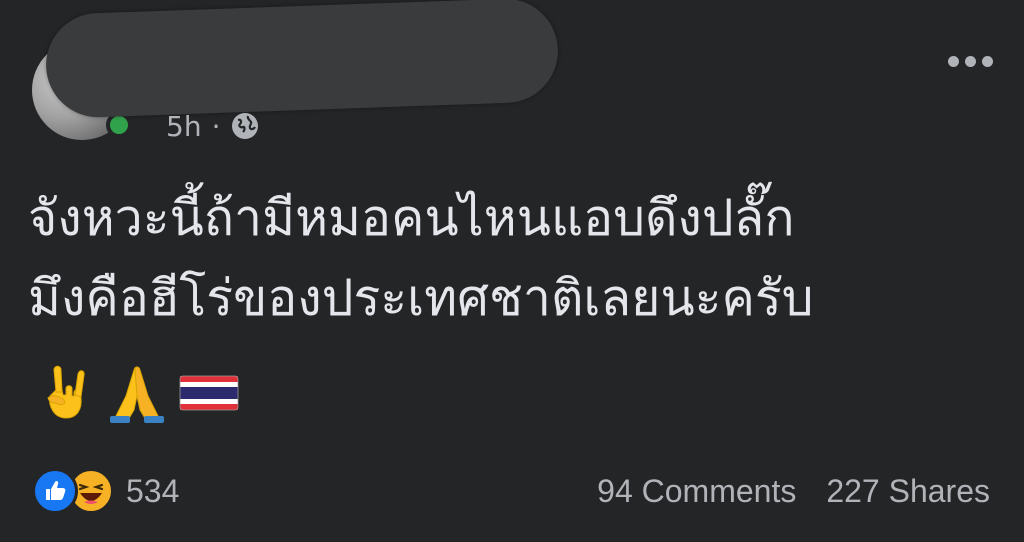 The height and width of the screenshot is (542, 1024). What do you see at coordinates (696, 491) in the screenshot?
I see `comments-count-link: 94 Comments` at bounding box center [696, 491].